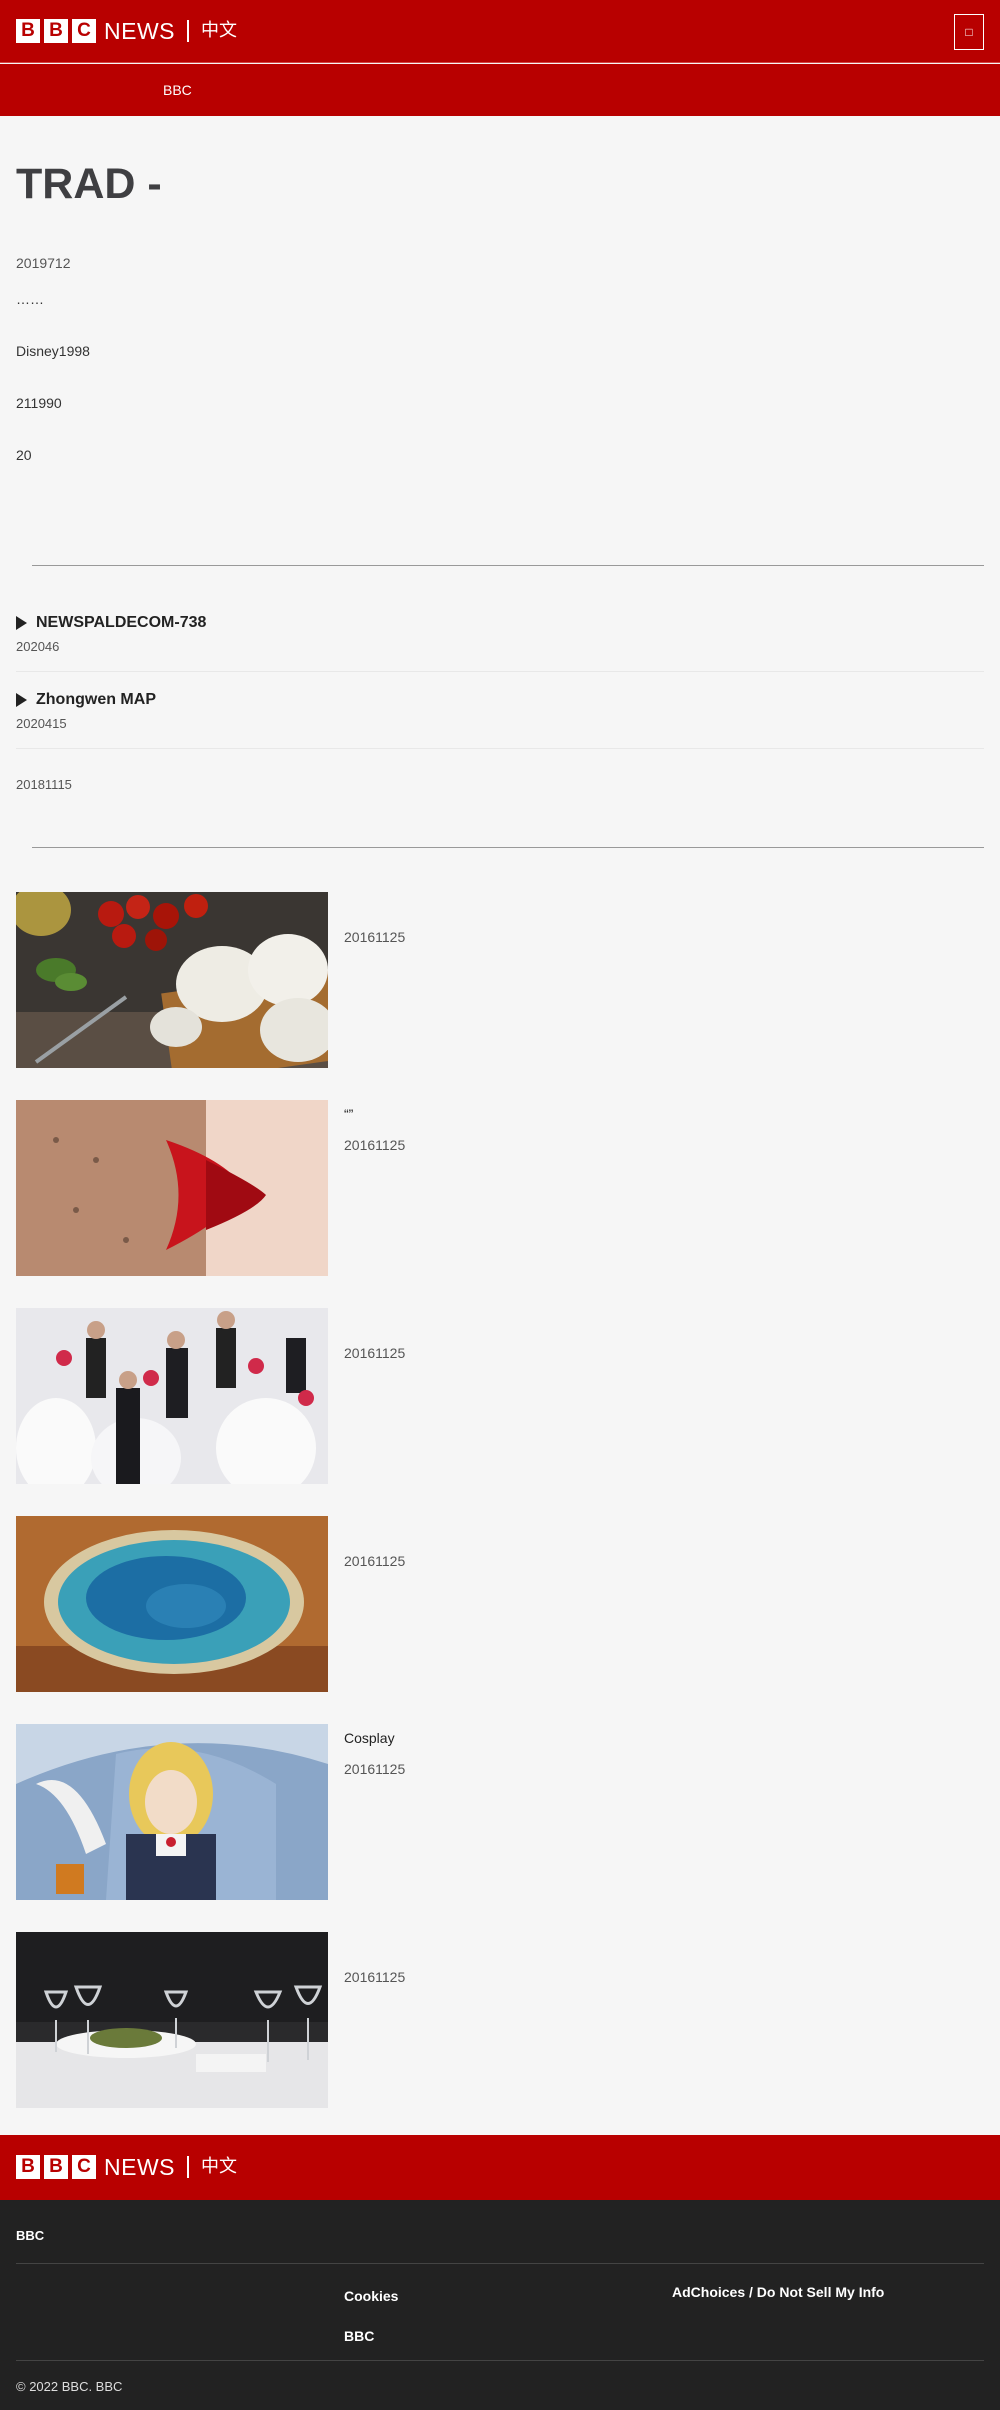  I want to click on story-card: Cosplay 20161125, so click(500, 1812).